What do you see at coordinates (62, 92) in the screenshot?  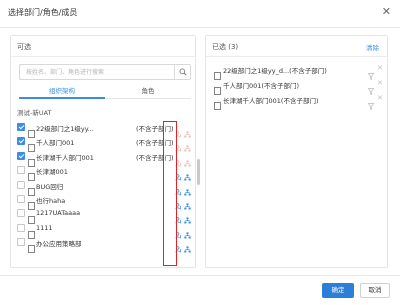 I see `tab-org-structure: 组织架构` at bounding box center [62, 92].